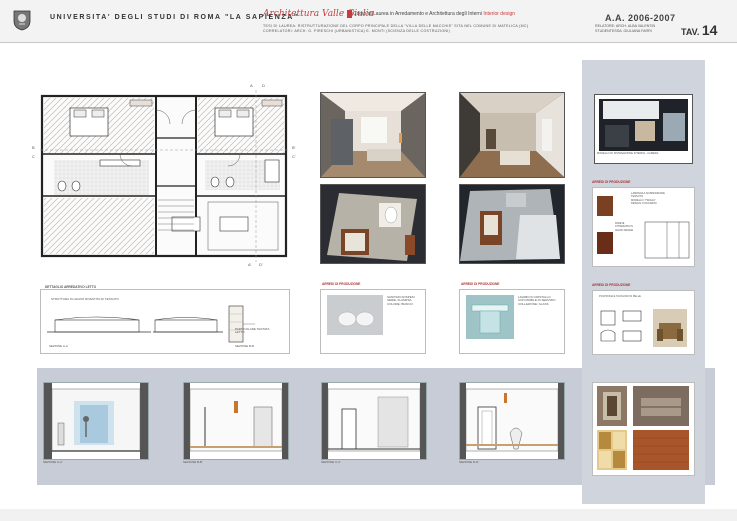 The image size is (737, 521). What do you see at coordinates (373, 135) in the screenshot?
I see `render-bedroom-wide` at bounding box center [373, 135].